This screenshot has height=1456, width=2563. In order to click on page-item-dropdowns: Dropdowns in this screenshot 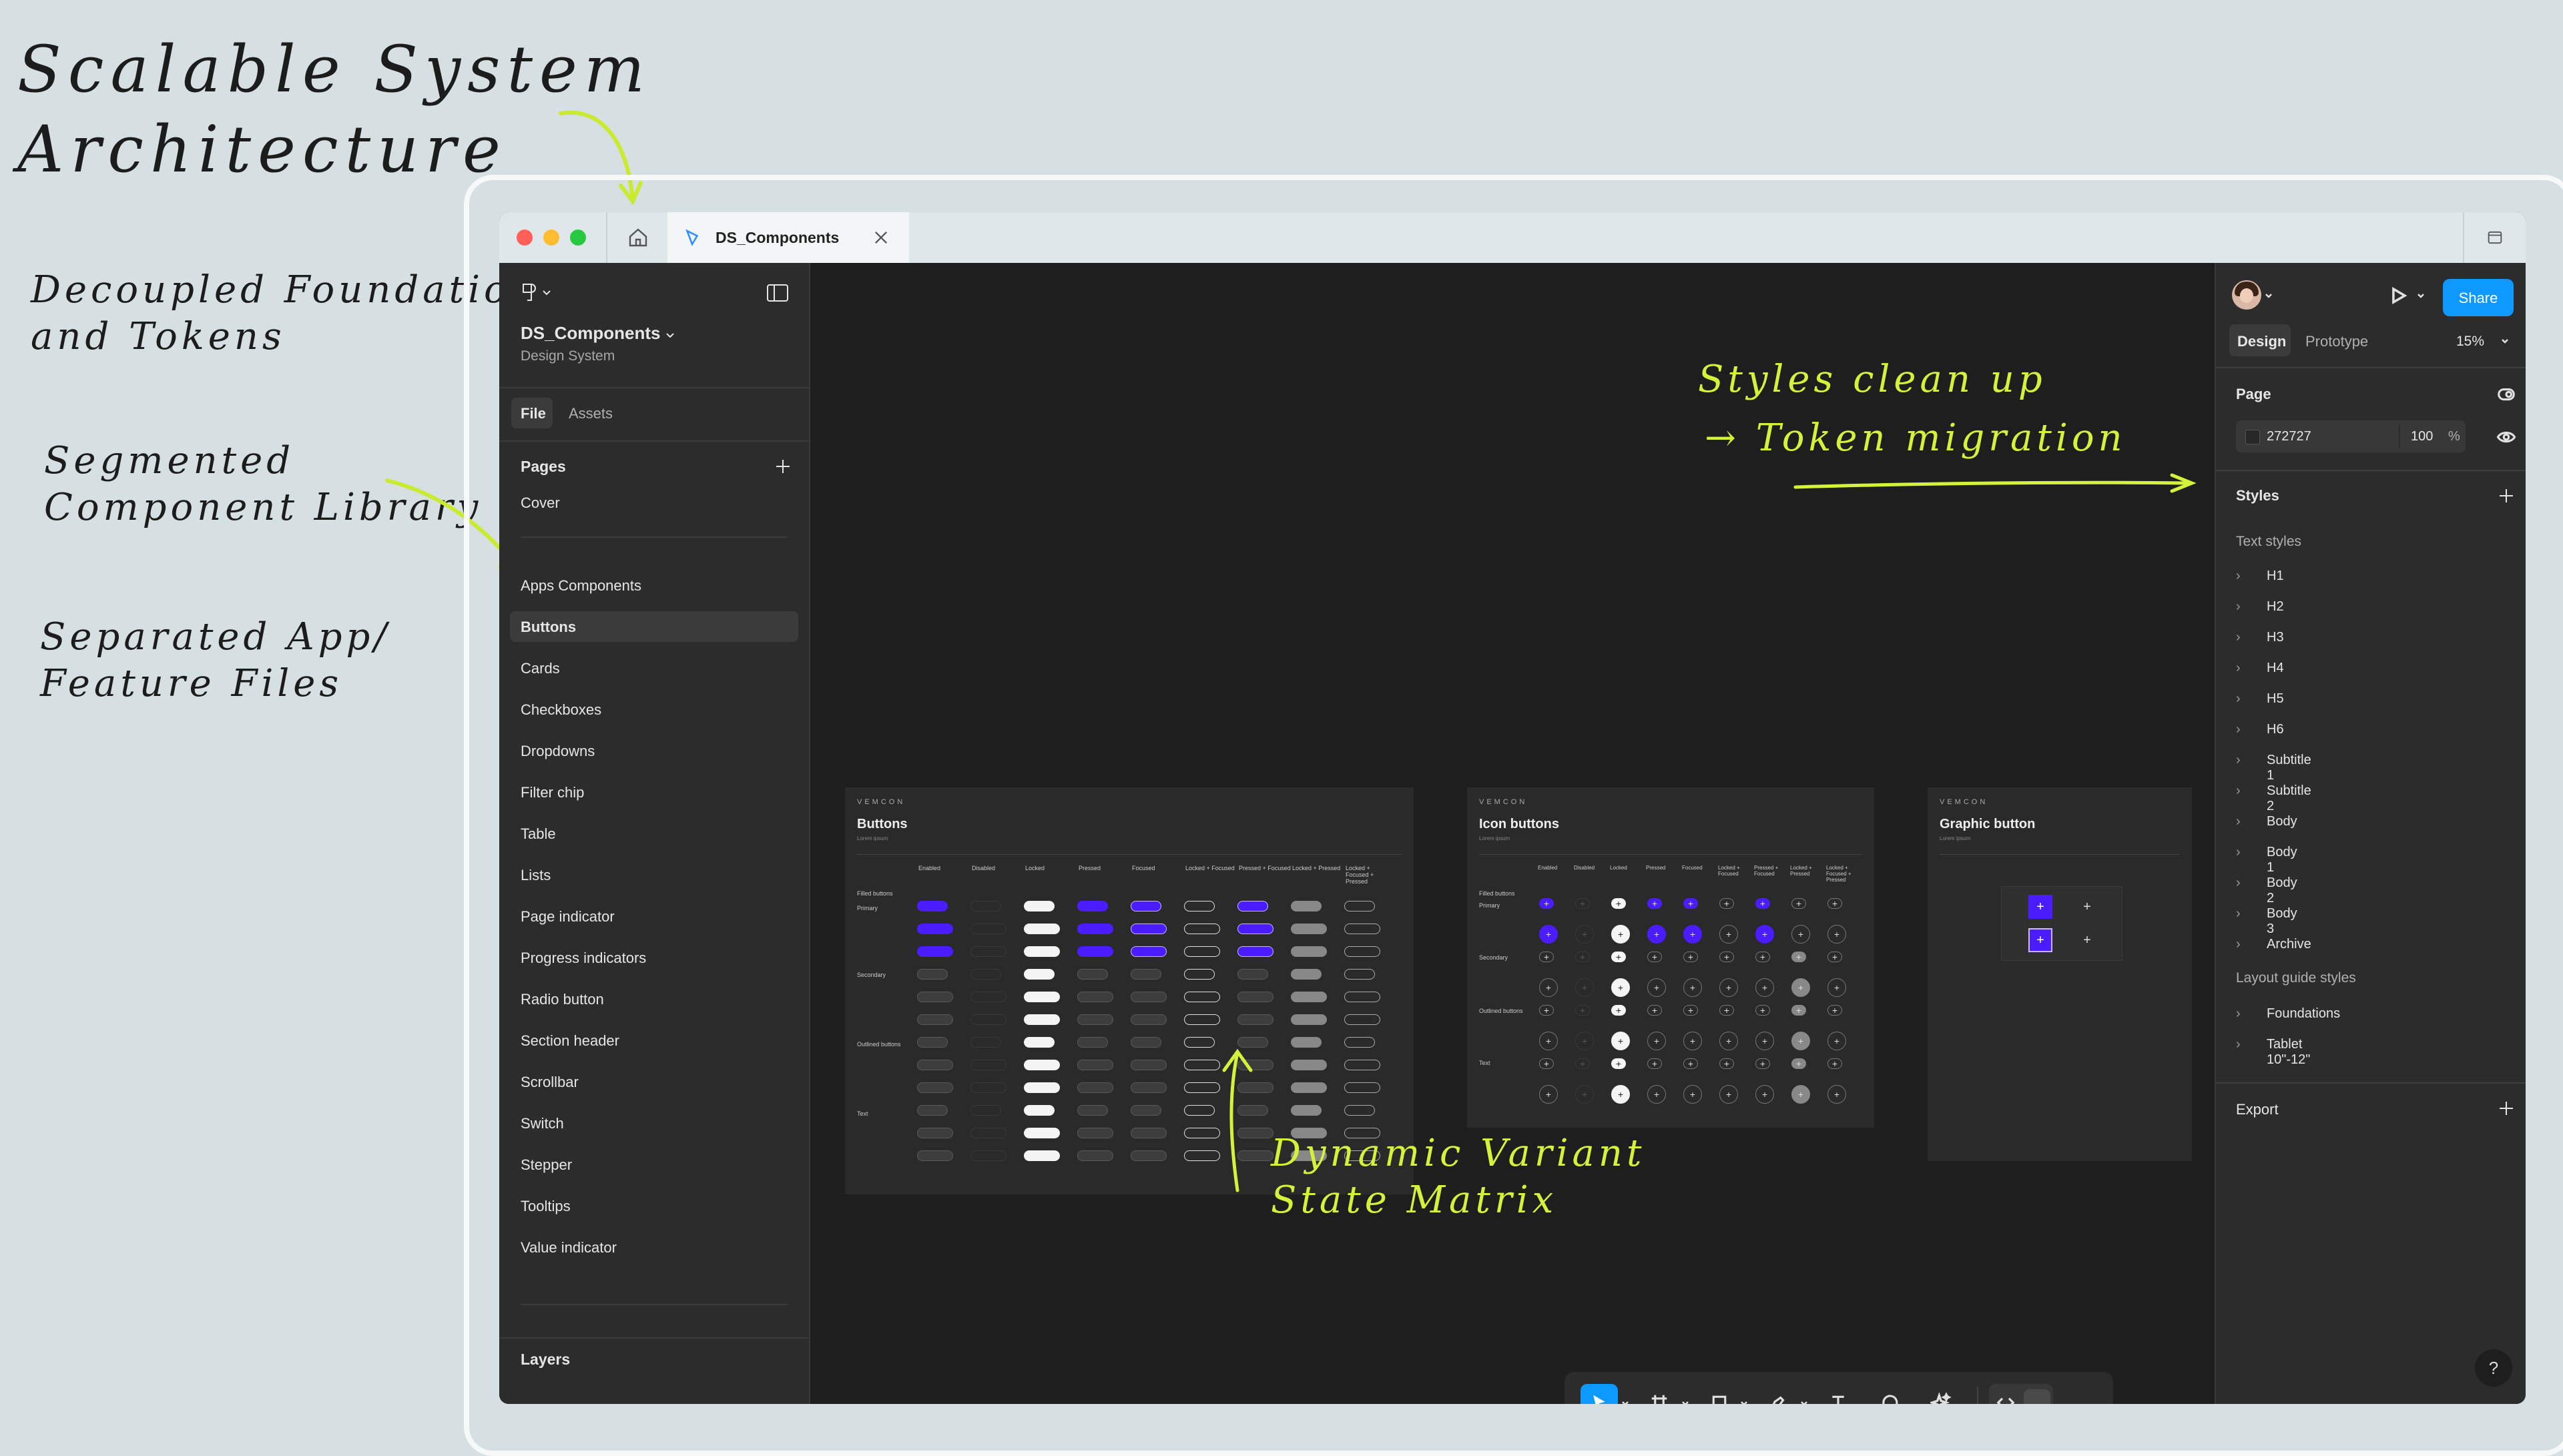, I will do `click(654, 750)`.